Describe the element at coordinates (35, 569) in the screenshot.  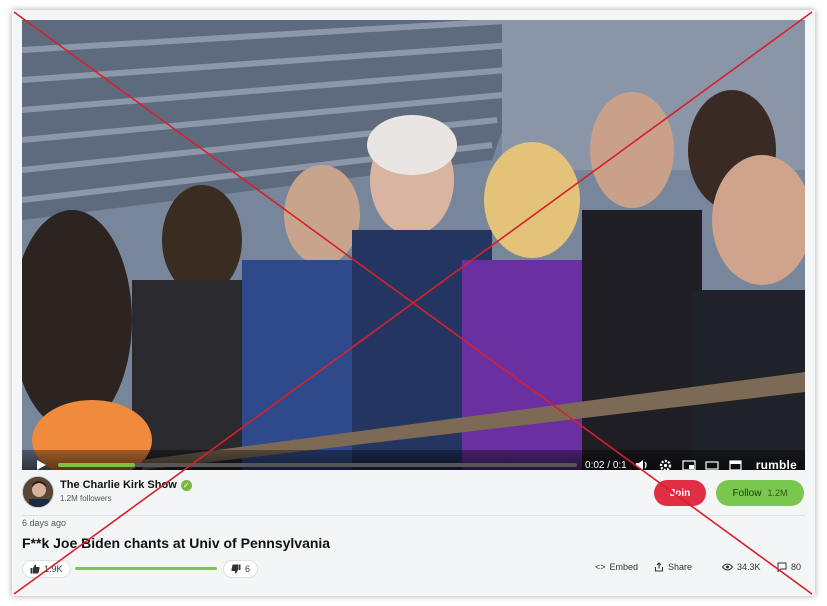
I see `thumbs-up-icon` at that location.